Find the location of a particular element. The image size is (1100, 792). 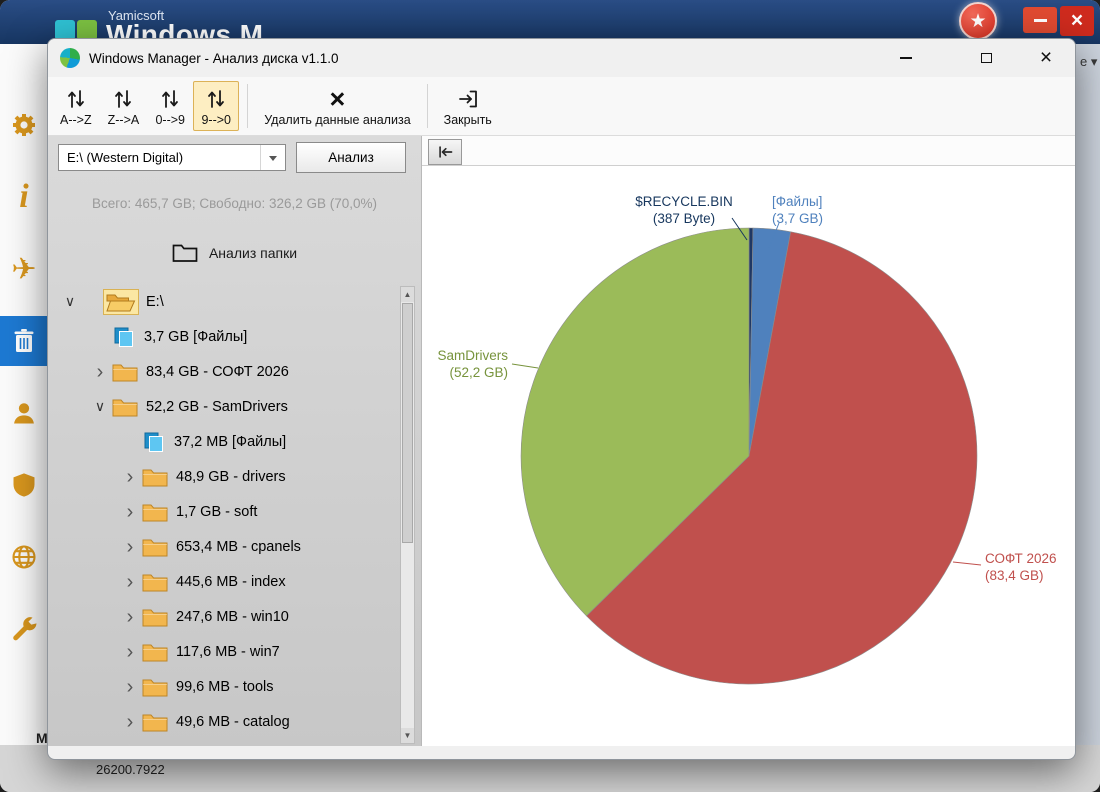

airplane-icon: ✈ is located at coordinates (24, 269).